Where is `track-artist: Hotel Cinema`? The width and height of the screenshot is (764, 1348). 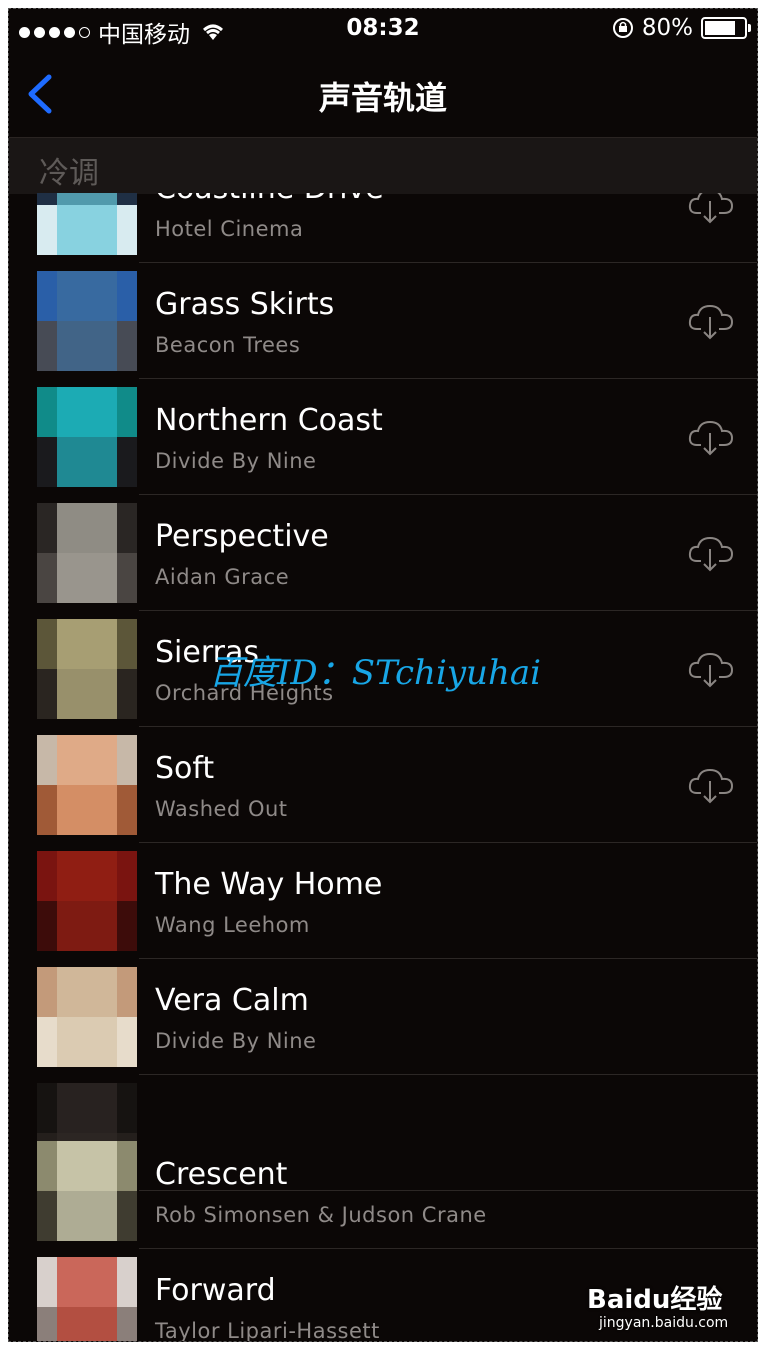 track-artist: Hotel Cinema is located at coordinates (229, 229).